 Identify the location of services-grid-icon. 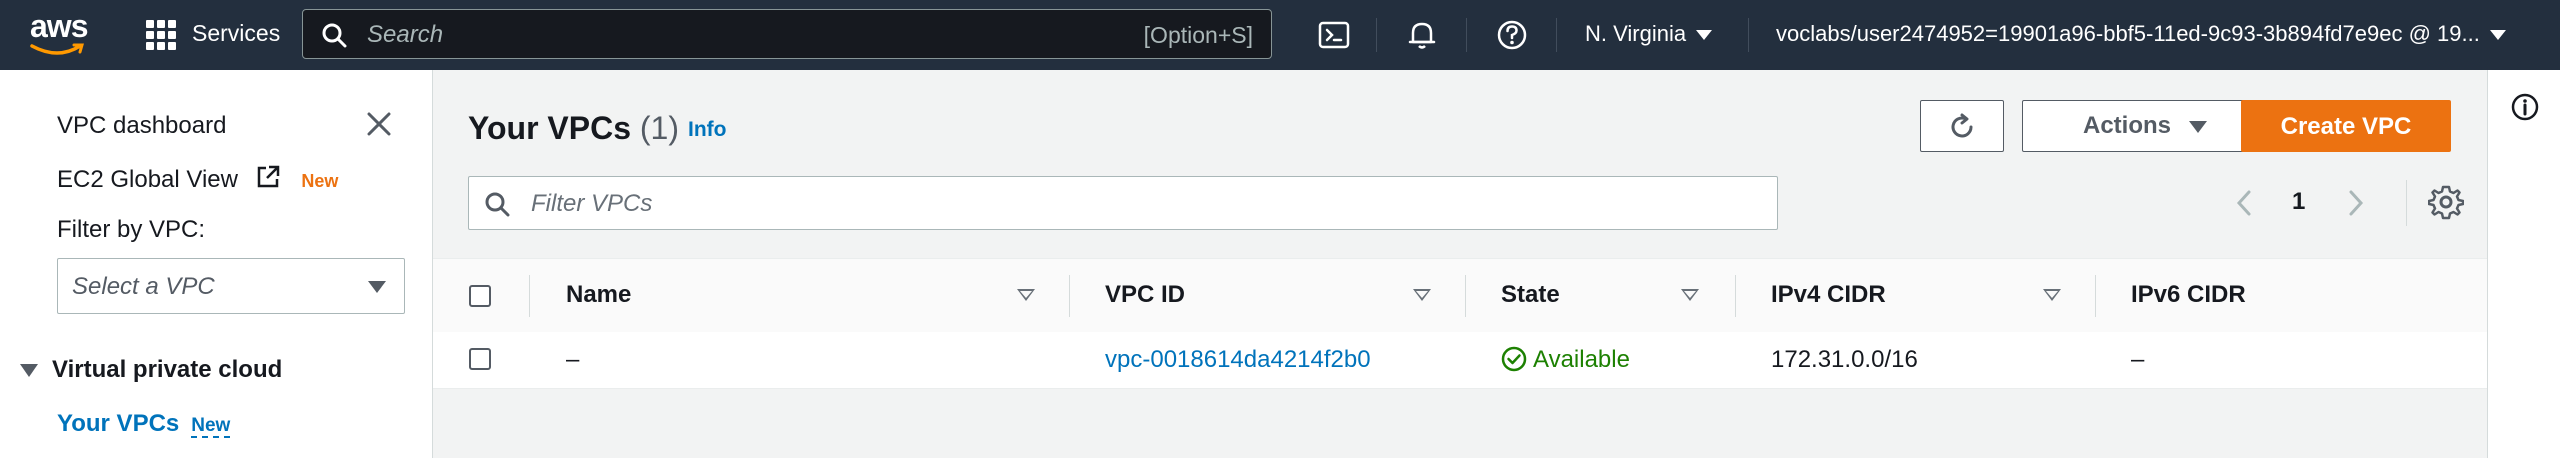
(161, 35).